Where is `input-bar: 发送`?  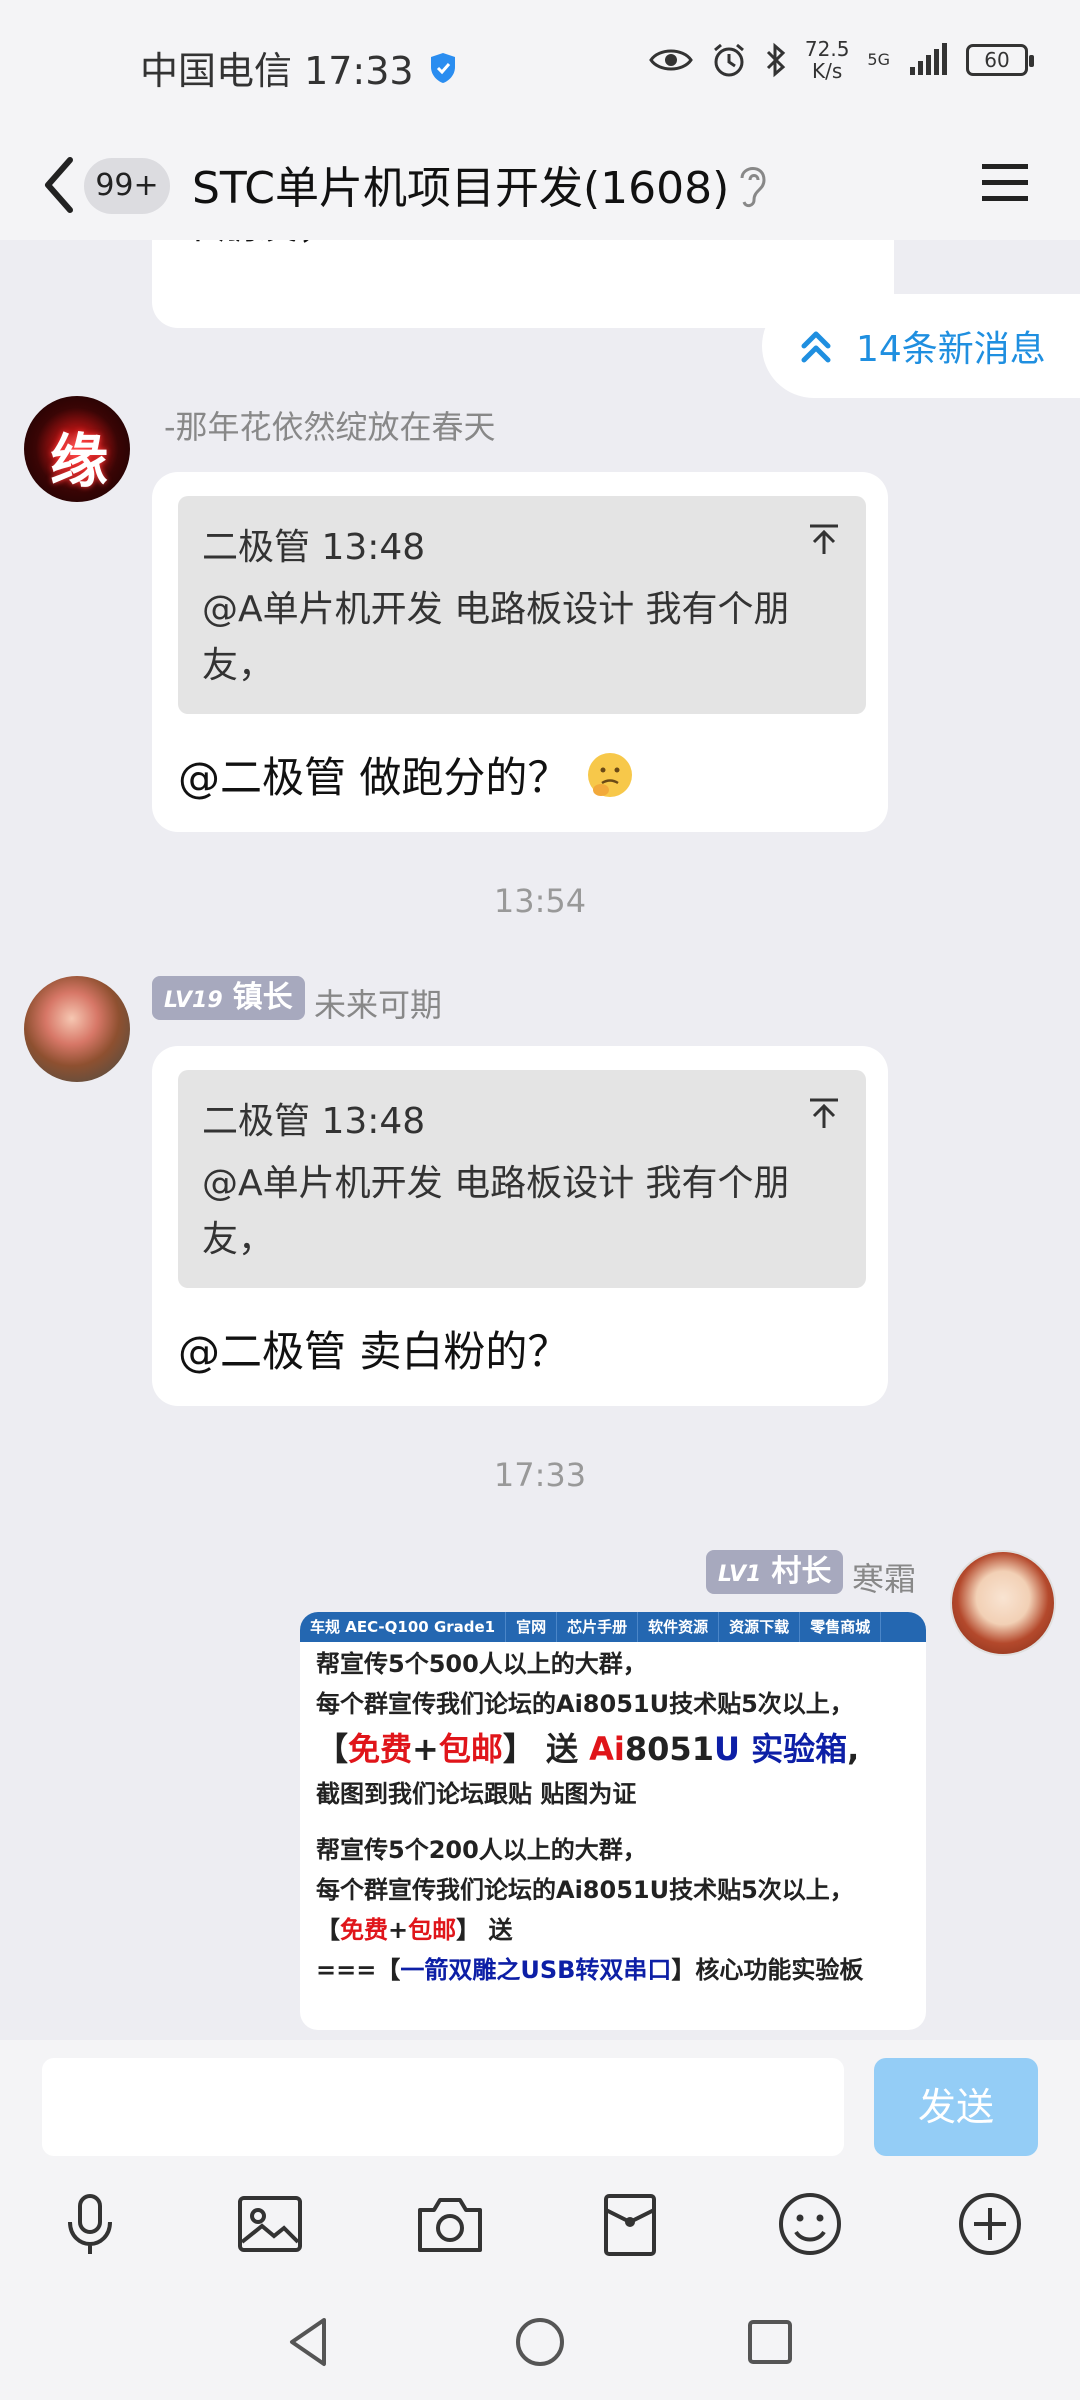 input-bar: 发送 is located at coordinates (540, 2110).